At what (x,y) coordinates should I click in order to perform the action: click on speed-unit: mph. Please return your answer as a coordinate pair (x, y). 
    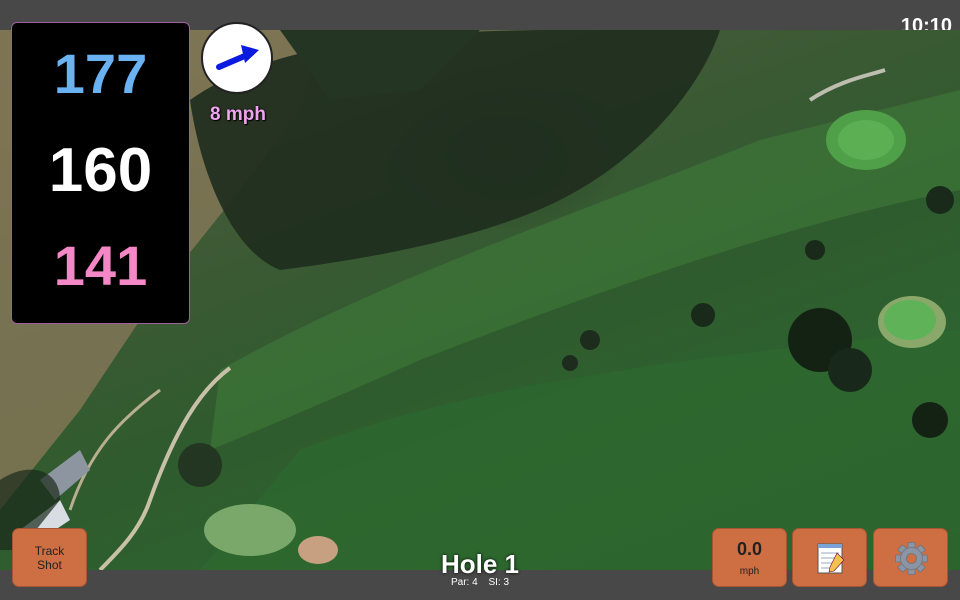
    Looking at the image, I should click on (749, 571).